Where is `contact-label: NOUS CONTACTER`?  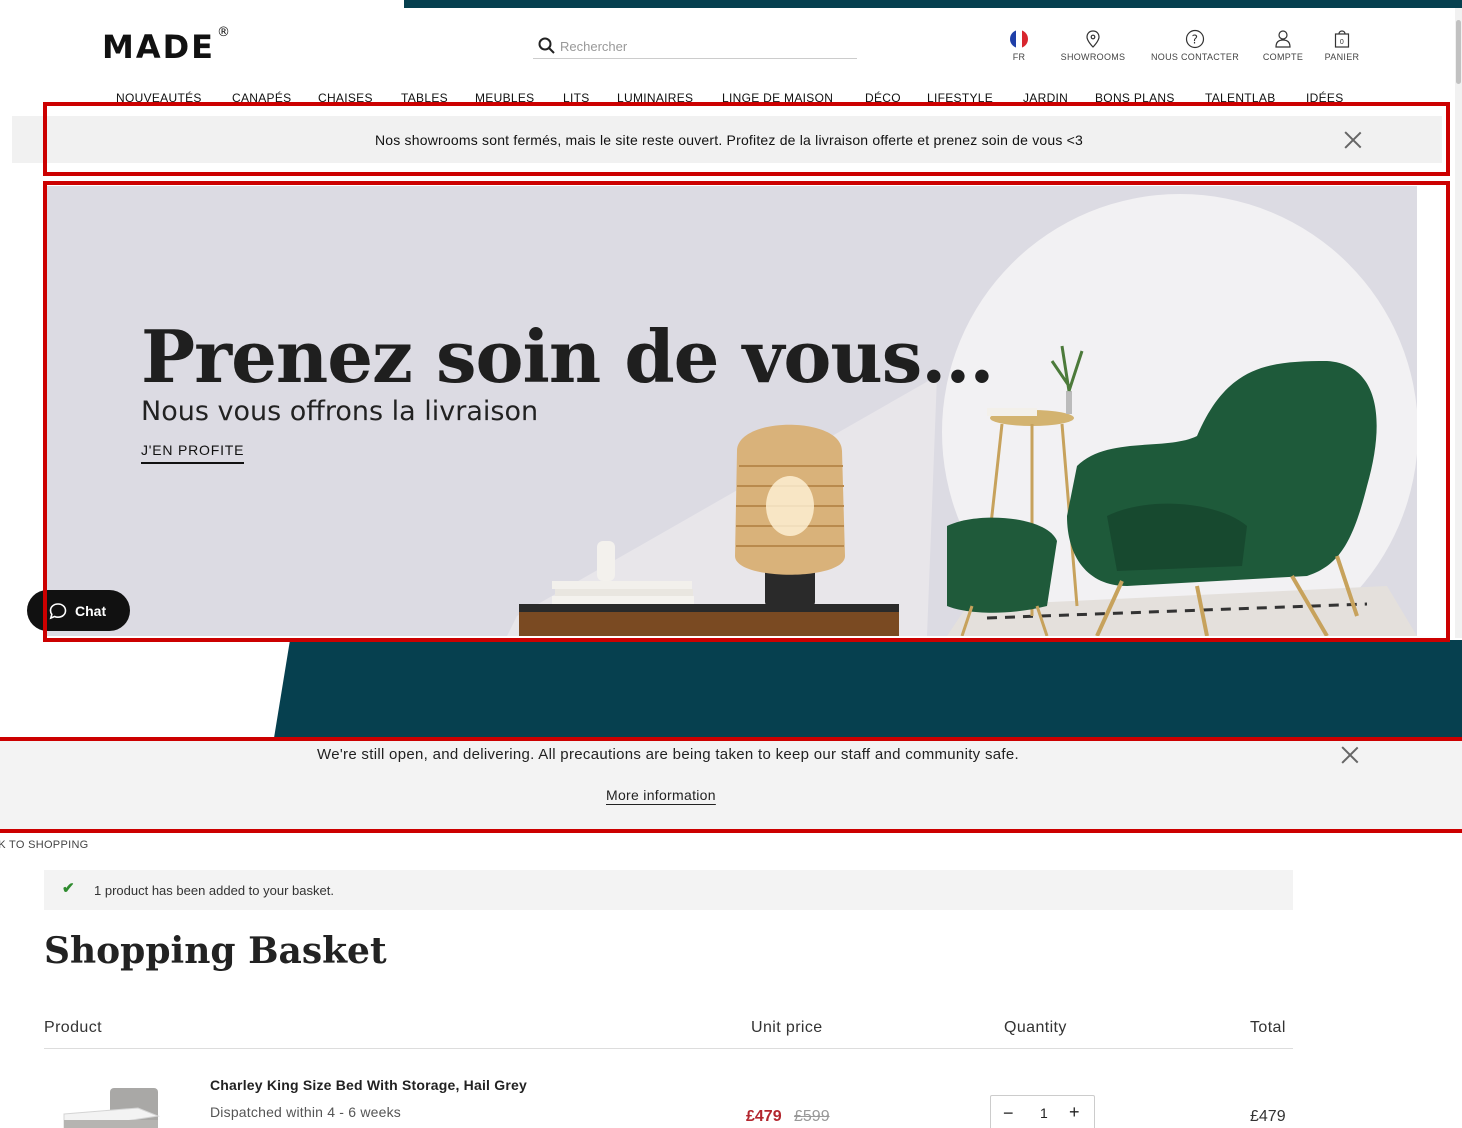
contact-label: NOUS CONTACTER is located at coordinates (1195, 57).